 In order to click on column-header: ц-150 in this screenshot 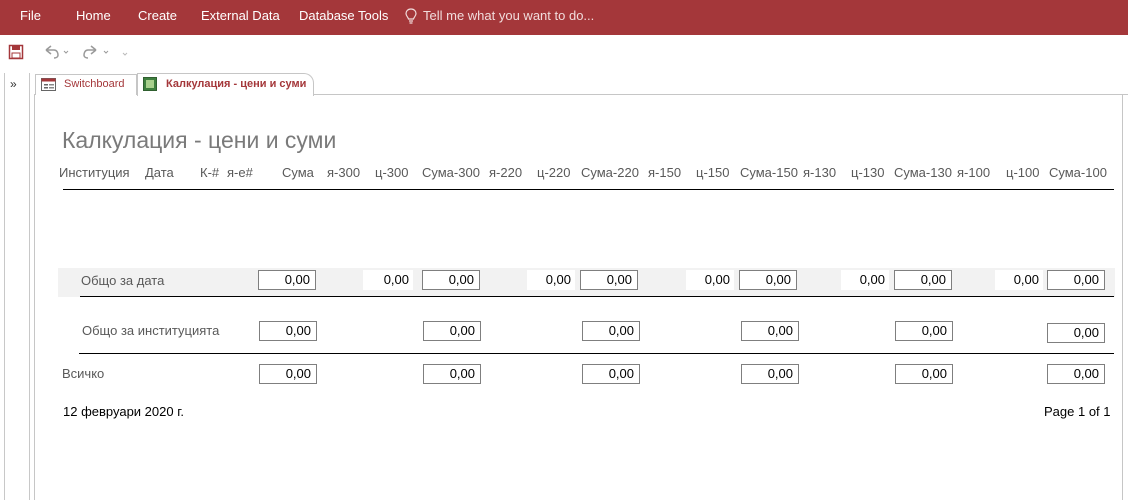, I will do `click(713, 172)`.